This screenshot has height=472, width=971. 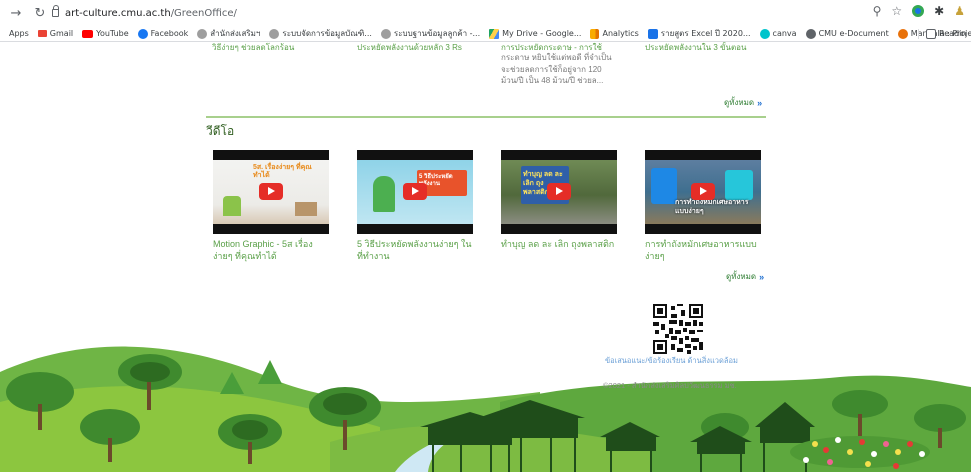 What do you see at coordinates (764, 33) in the screenshot?
I see `canva-icon` at bounding box center [764, 33].